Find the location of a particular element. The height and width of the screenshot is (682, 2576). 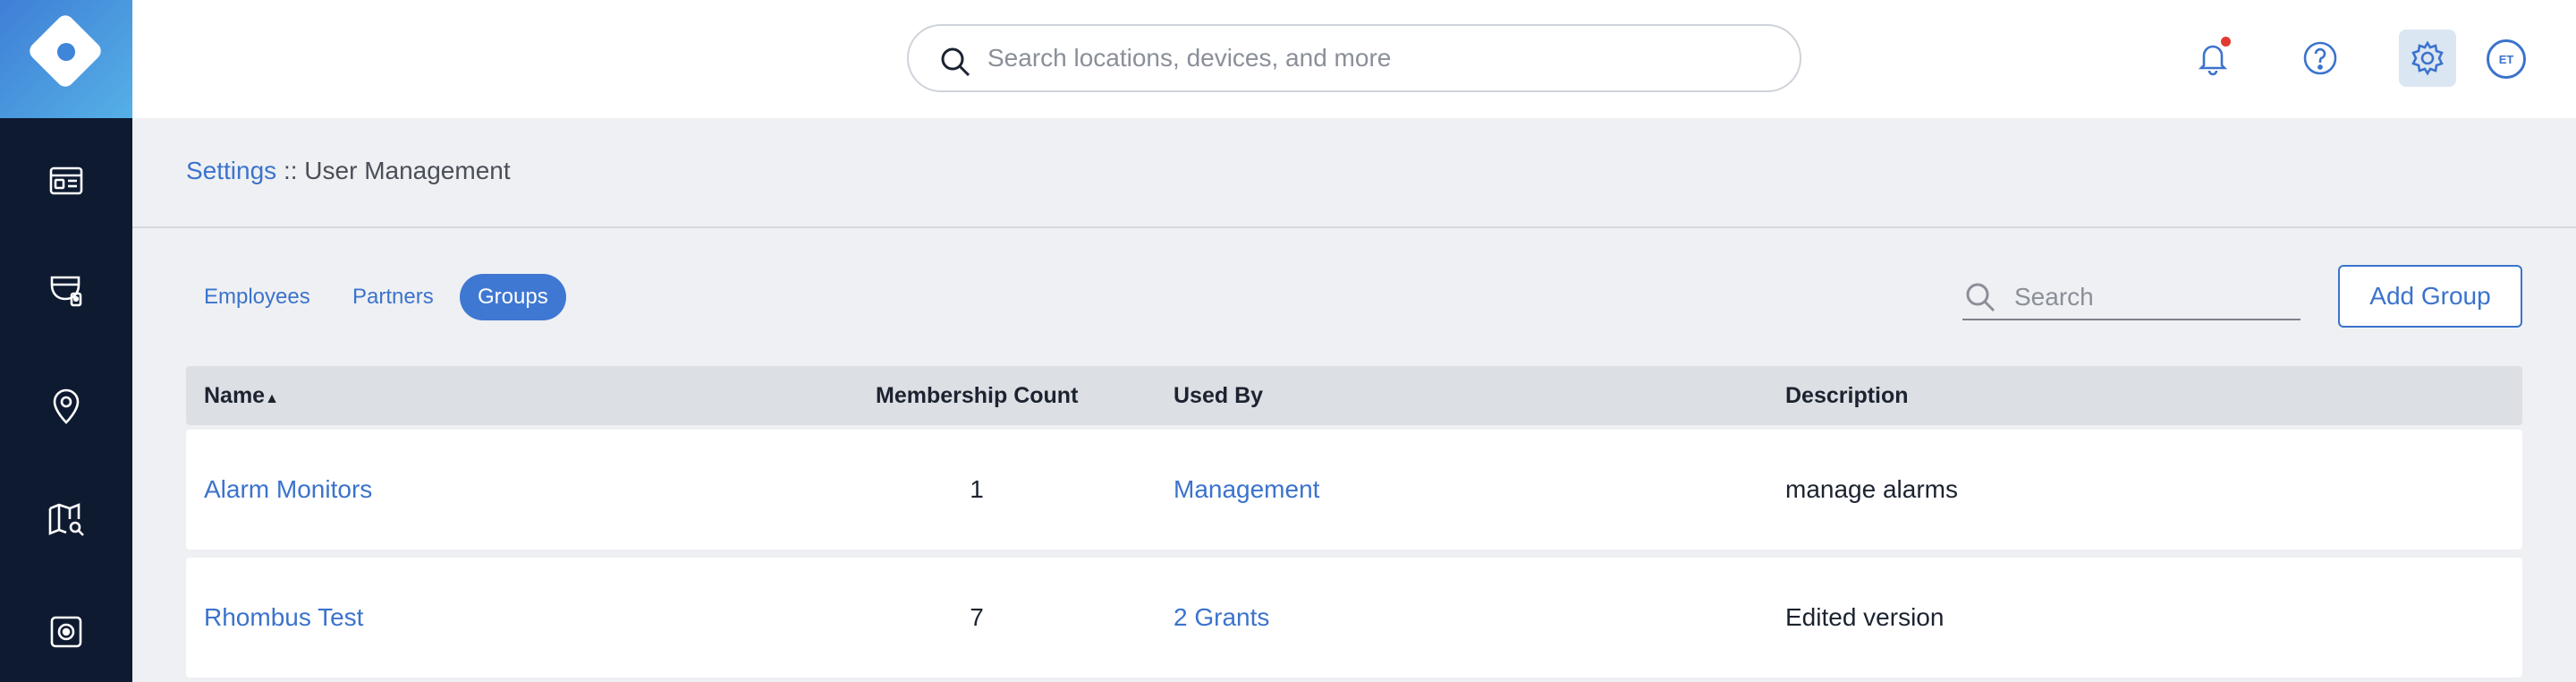

camera-icon is located at coordinates (66, 290).